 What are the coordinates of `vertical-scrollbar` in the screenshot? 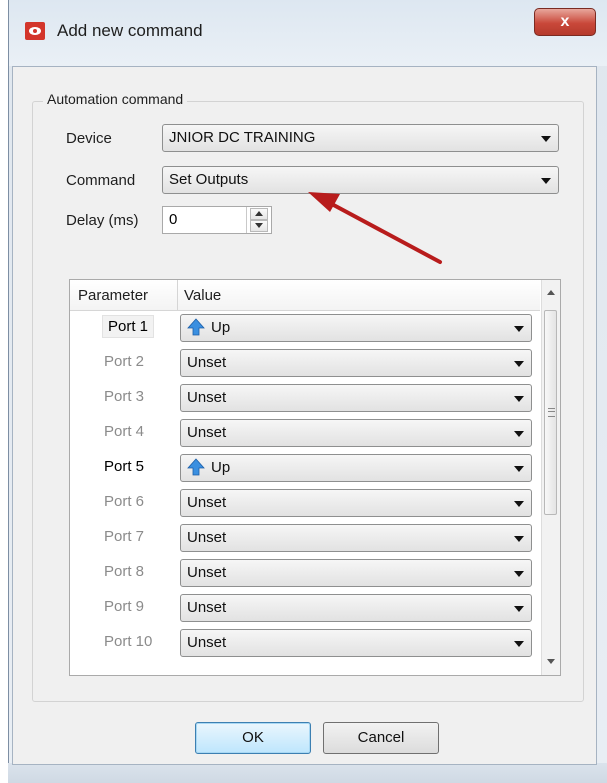 It's located at (550, 477).